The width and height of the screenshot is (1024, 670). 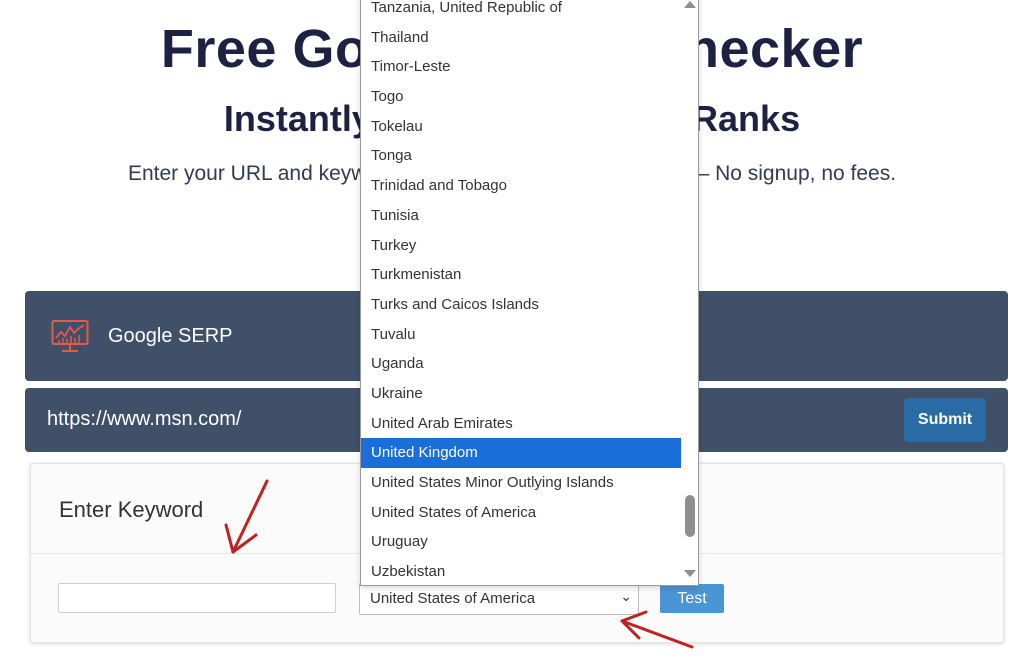 I want to click on country-option: Uganda, so click(x=521, y=364).